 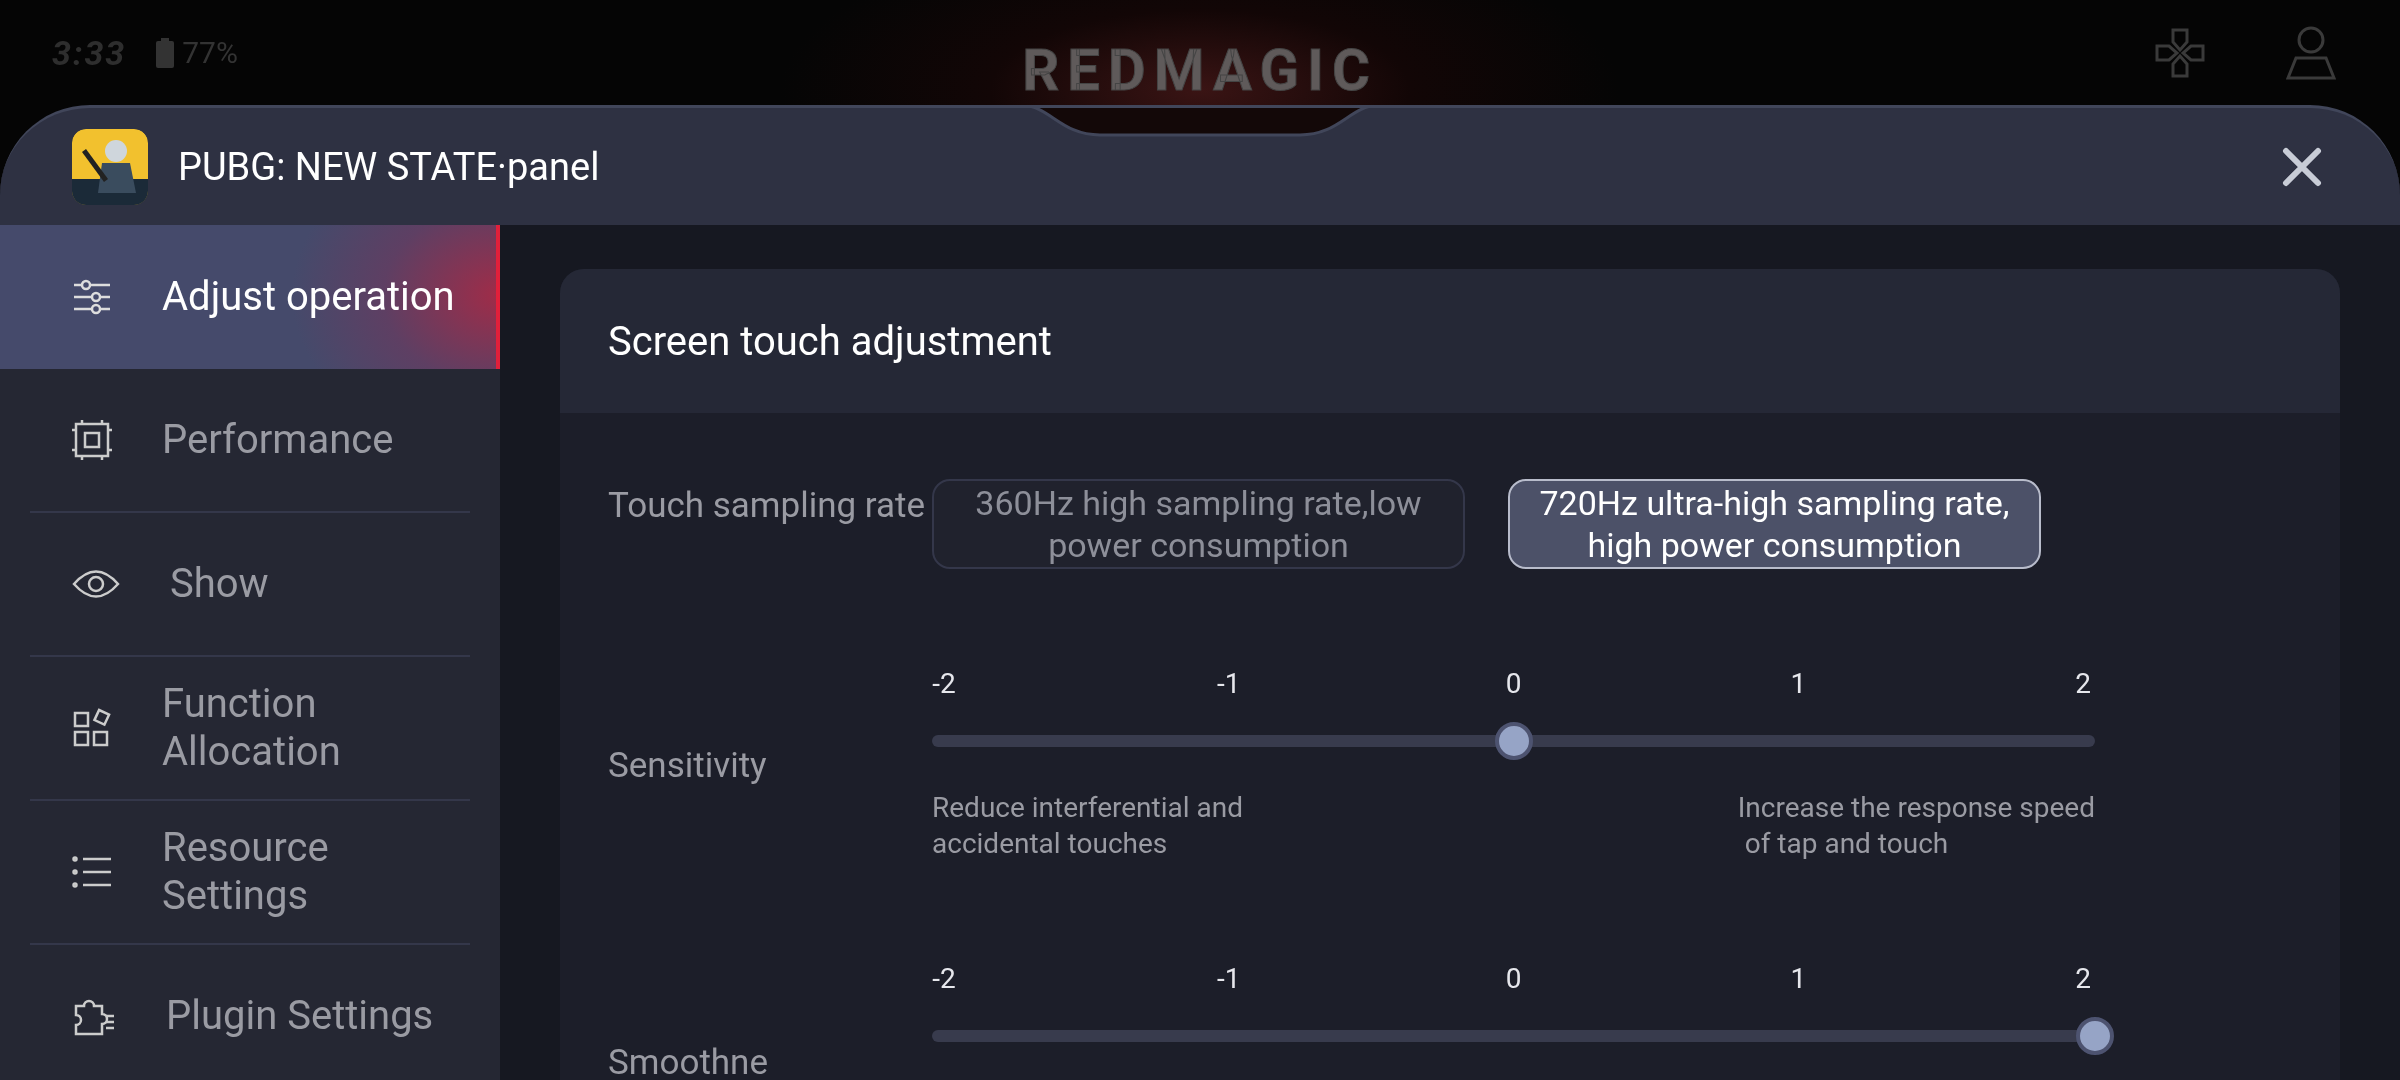 I want to click on gamepad-icon, so click(x=2180, y=52).